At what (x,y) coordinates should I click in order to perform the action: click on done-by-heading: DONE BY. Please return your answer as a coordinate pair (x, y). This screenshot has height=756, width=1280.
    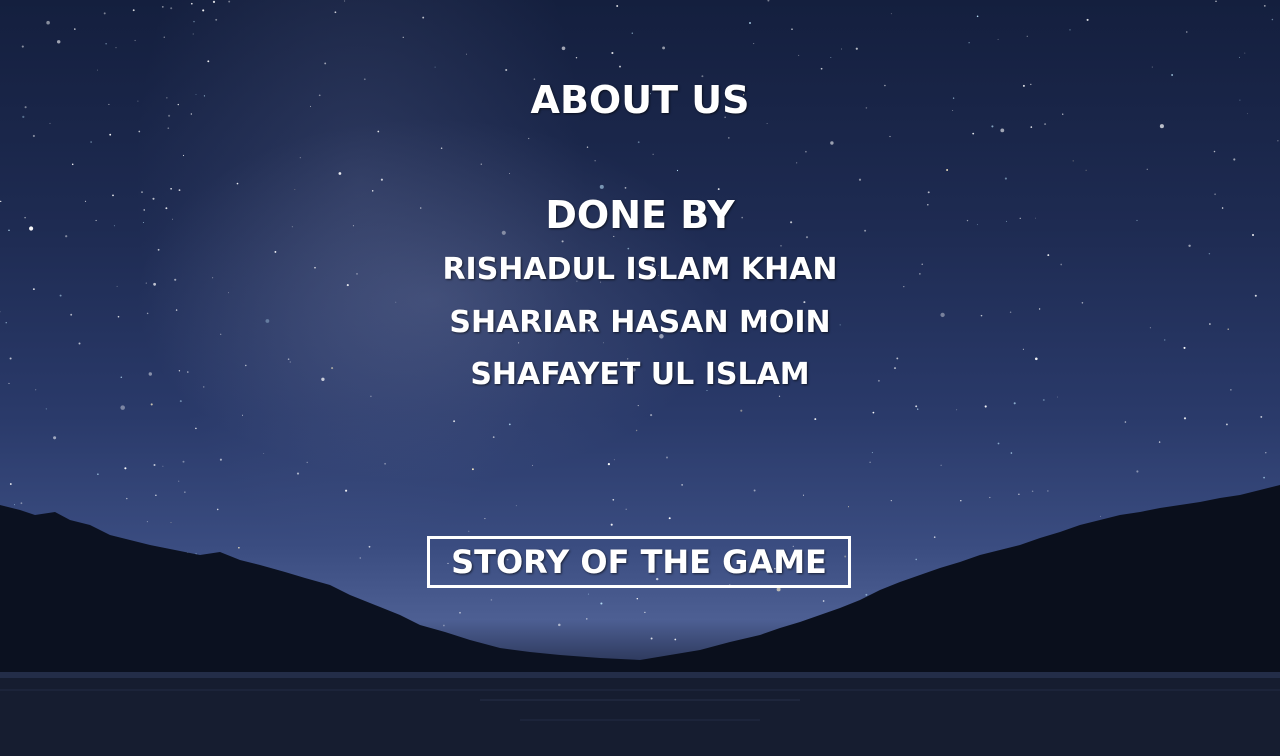
    Looking at the image, I should click on (640, 215).